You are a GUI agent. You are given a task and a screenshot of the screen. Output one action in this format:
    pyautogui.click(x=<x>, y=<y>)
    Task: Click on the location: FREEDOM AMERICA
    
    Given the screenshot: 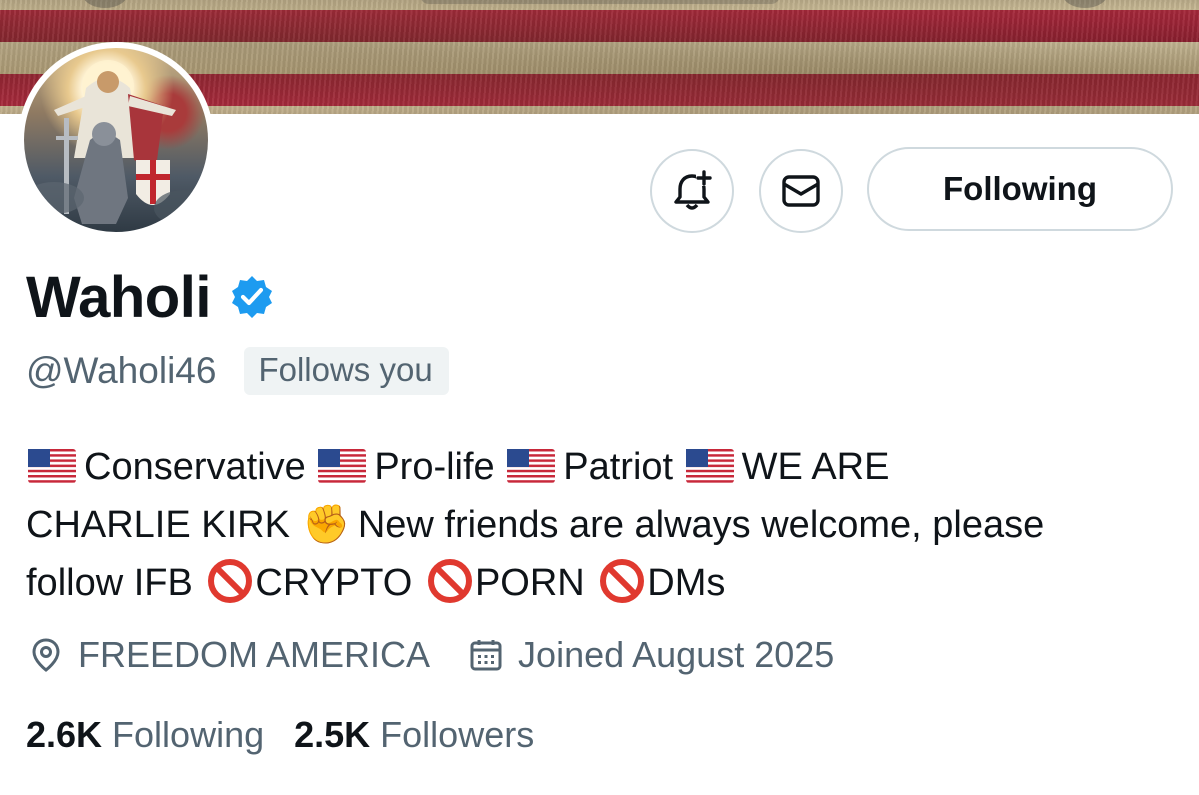 What is the action you would take?
    pyautogui.click(x=229, y=655)
    